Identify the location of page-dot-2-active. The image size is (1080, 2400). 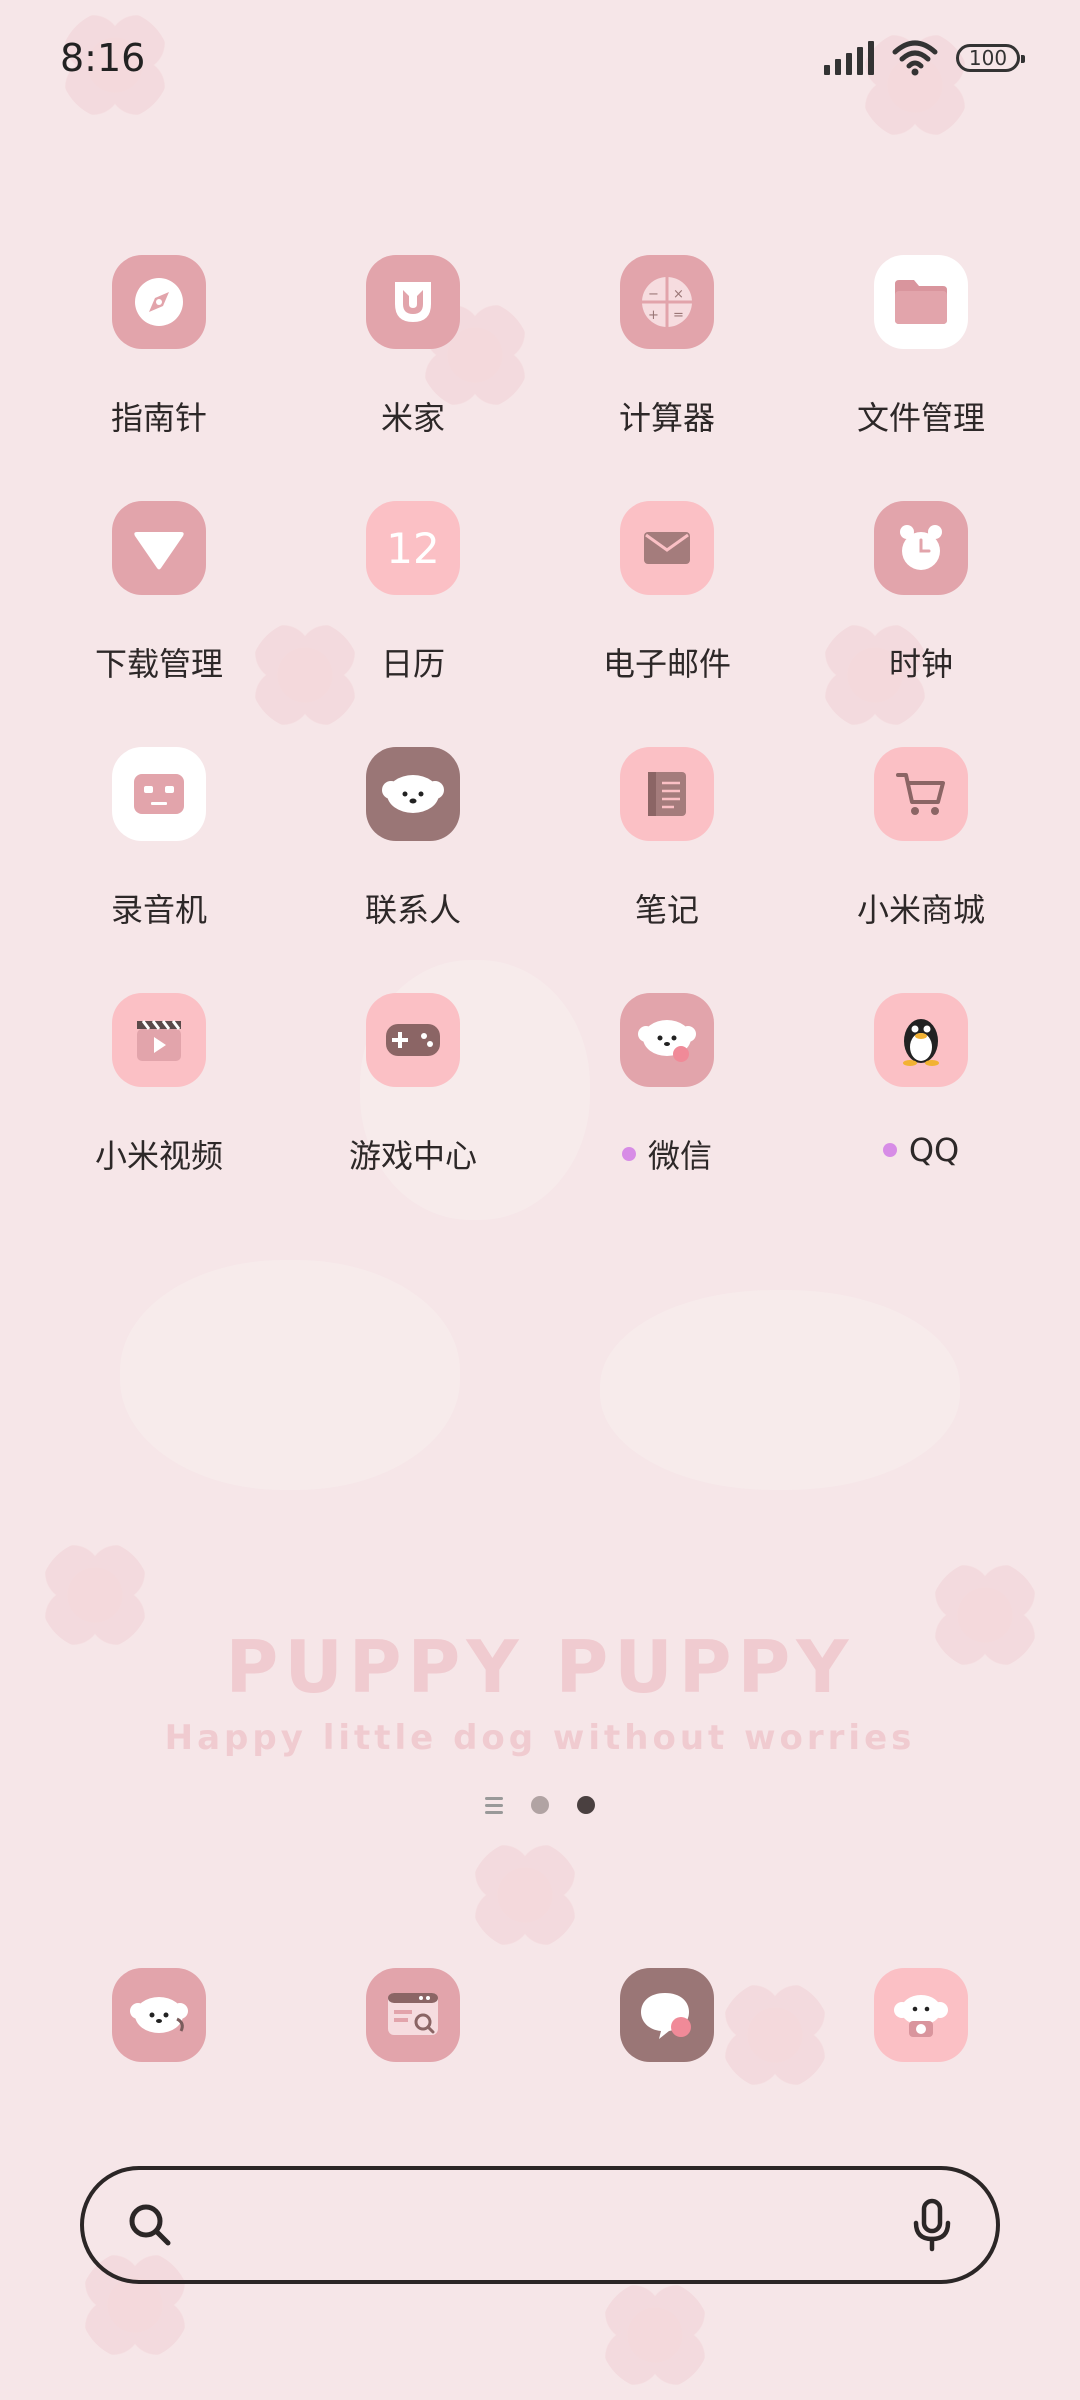
(586, 1805).